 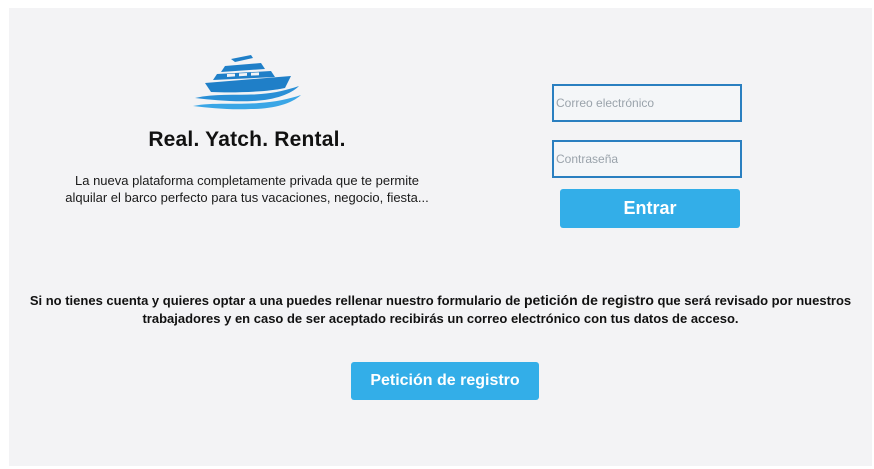 What do you see at coordinates (445, 381) in the screenshot?
I see `registration-request-button: Petición de registro` at bounding box center [445, 381].